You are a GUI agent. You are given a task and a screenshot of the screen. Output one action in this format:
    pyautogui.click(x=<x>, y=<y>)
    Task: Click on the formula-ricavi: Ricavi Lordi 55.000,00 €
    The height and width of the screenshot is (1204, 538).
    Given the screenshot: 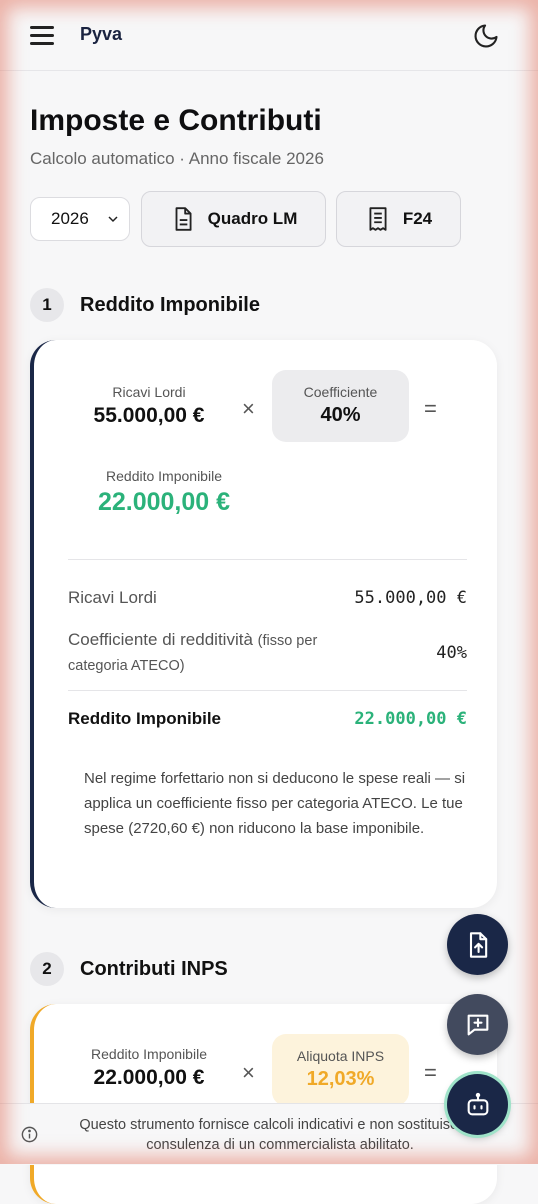 What is the action you would take?
    pyautogui.click(x=149, y=405)
    